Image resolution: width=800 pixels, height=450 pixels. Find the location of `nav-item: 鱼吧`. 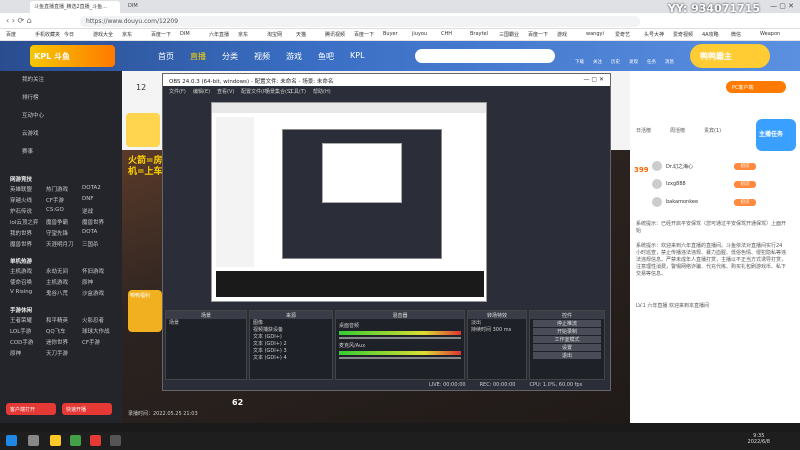

nav-item: 鱼吧 is located at coordinates (326, 56).